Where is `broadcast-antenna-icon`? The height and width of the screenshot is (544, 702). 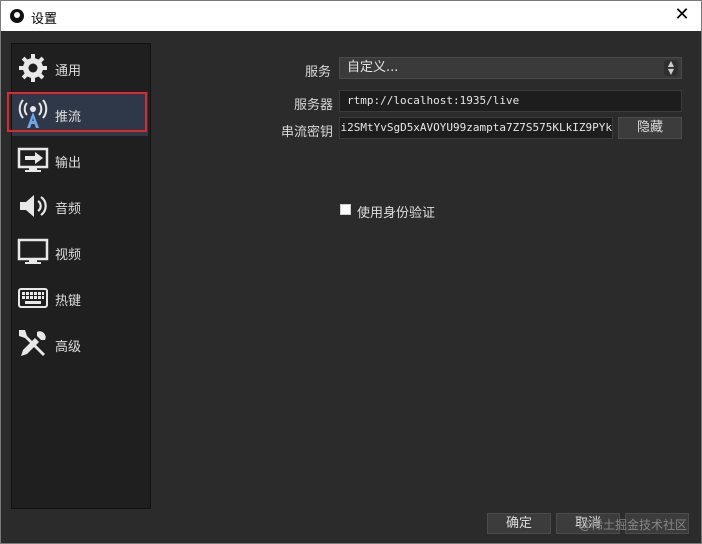 broadcast-antenna-icon is located at coordinates (33, 114).